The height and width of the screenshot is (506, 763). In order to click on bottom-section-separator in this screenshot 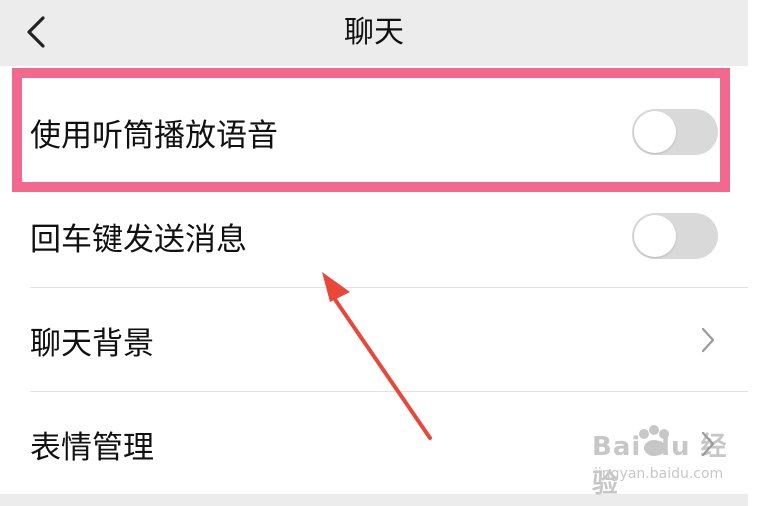, I will do `click(374, 500)`.